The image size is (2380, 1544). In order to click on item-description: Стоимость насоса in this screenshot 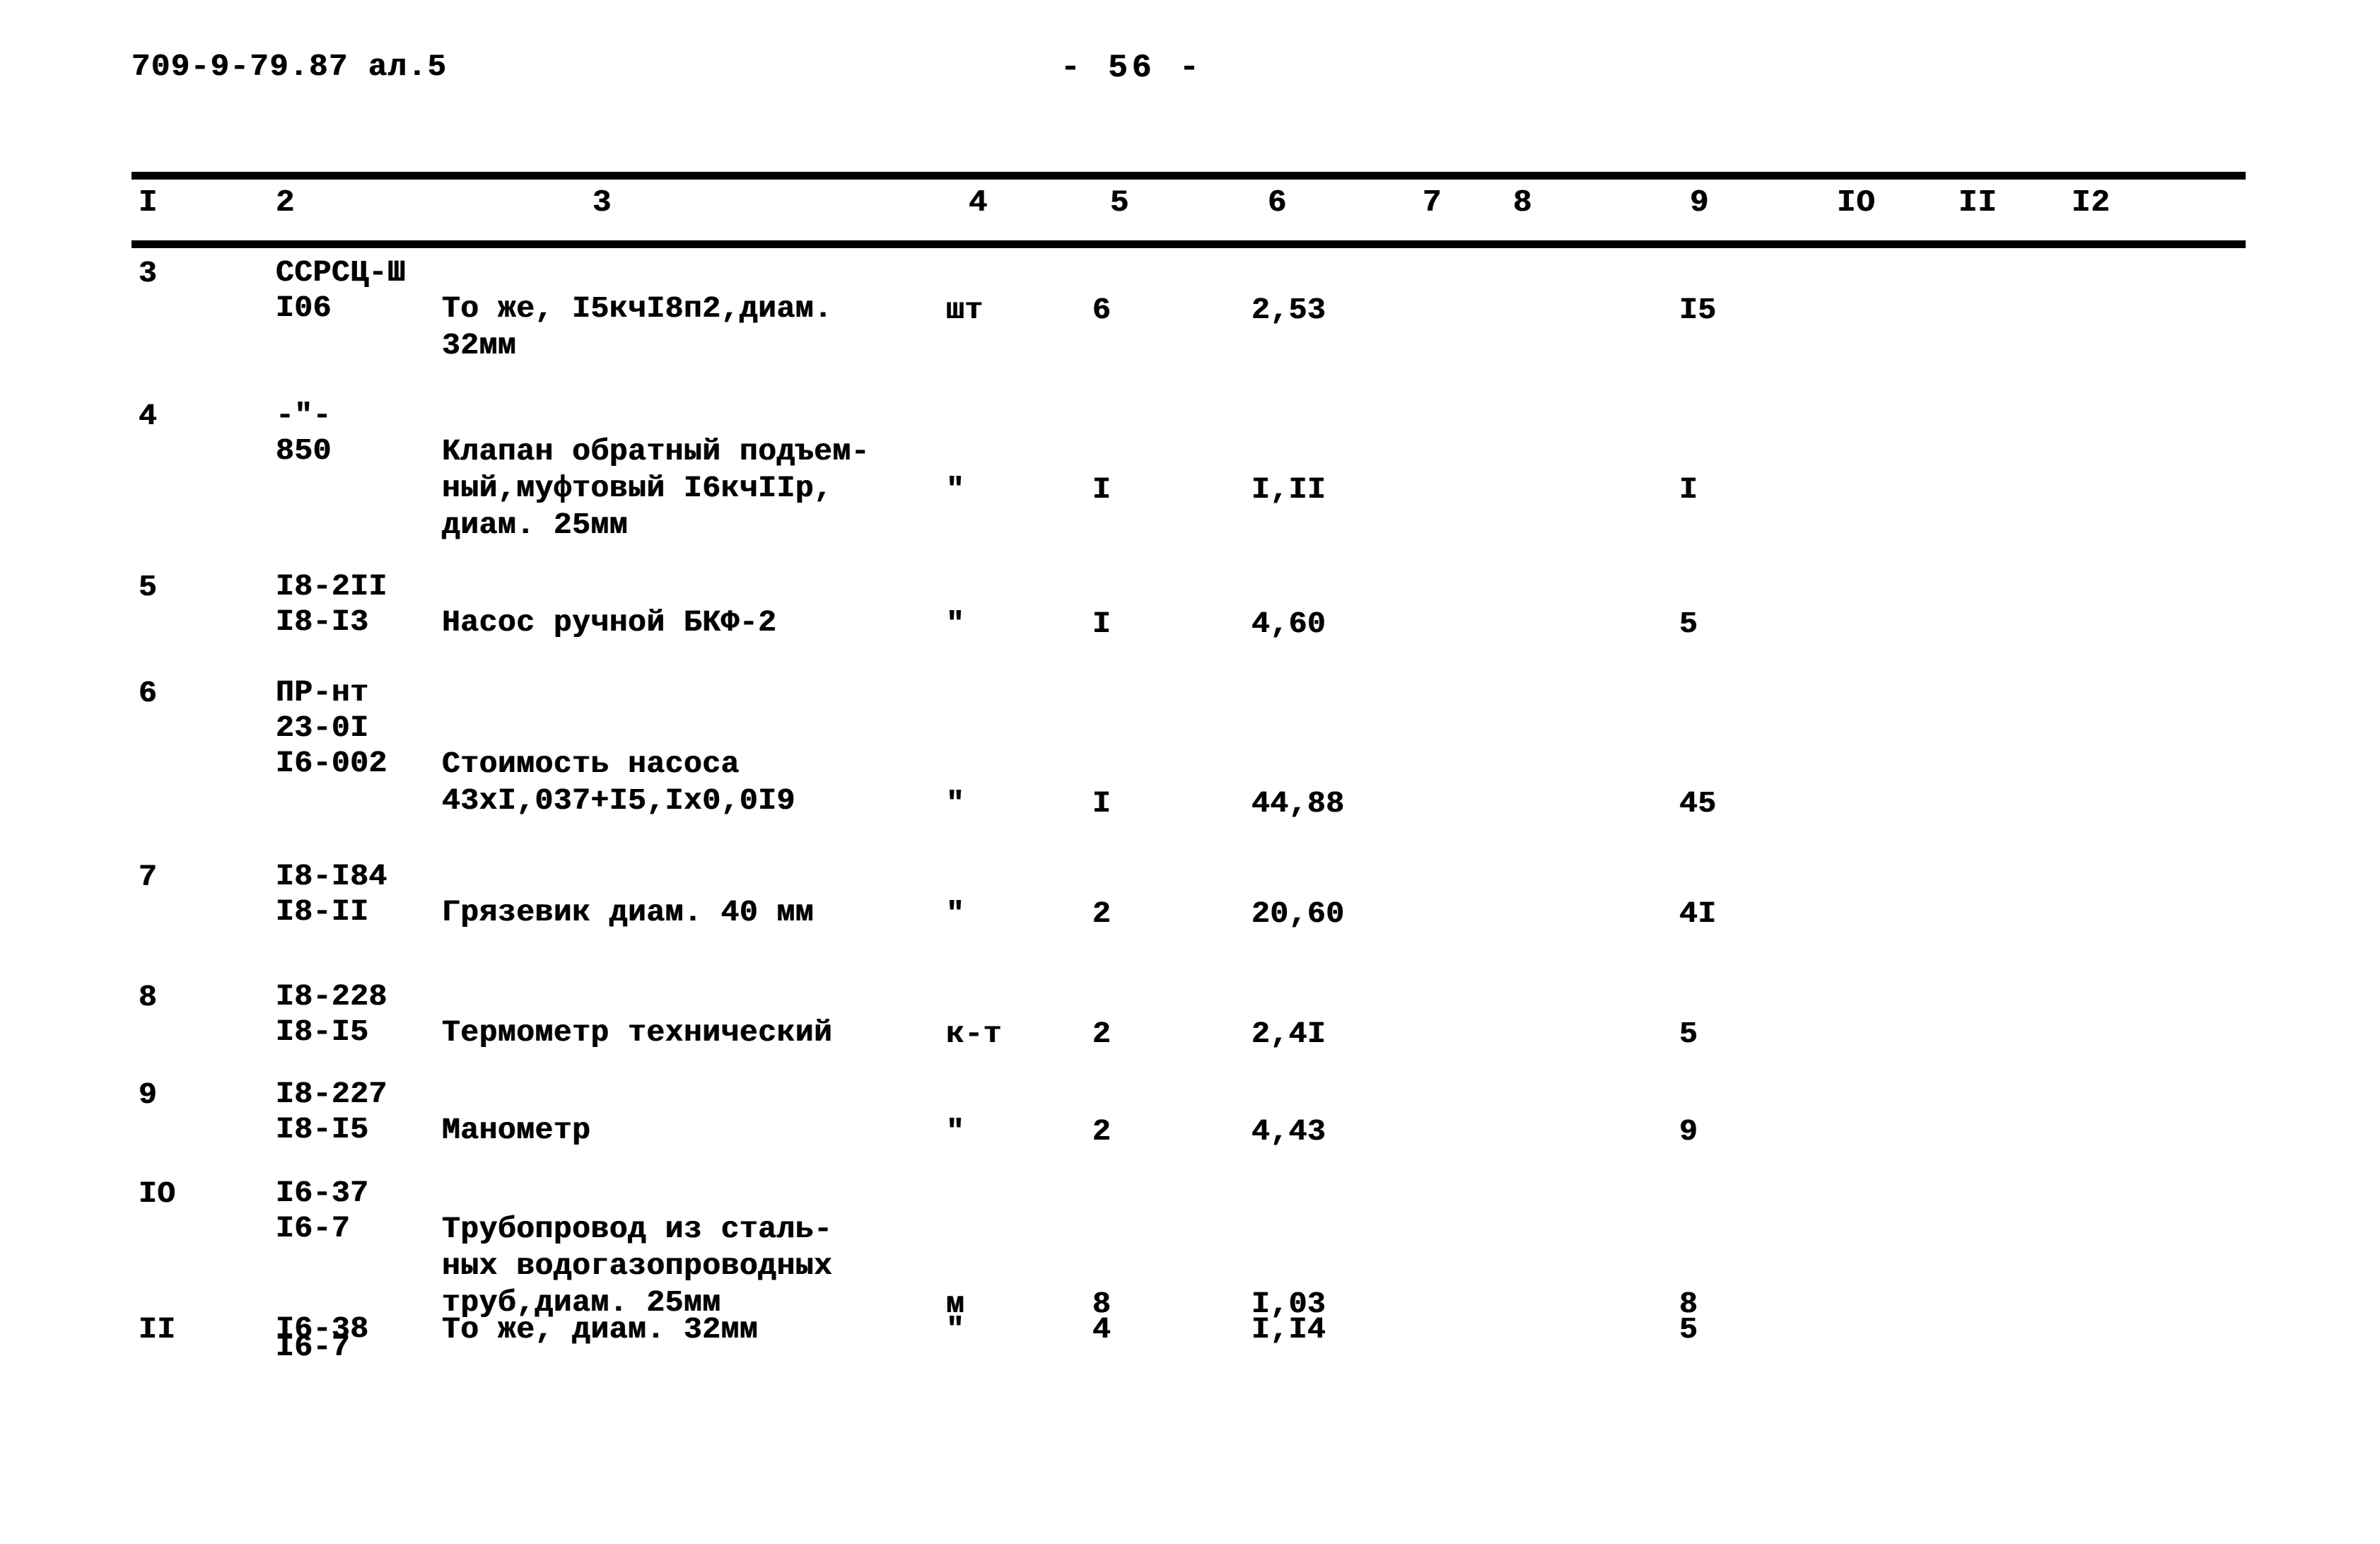, I will do `click(591, 764)`.